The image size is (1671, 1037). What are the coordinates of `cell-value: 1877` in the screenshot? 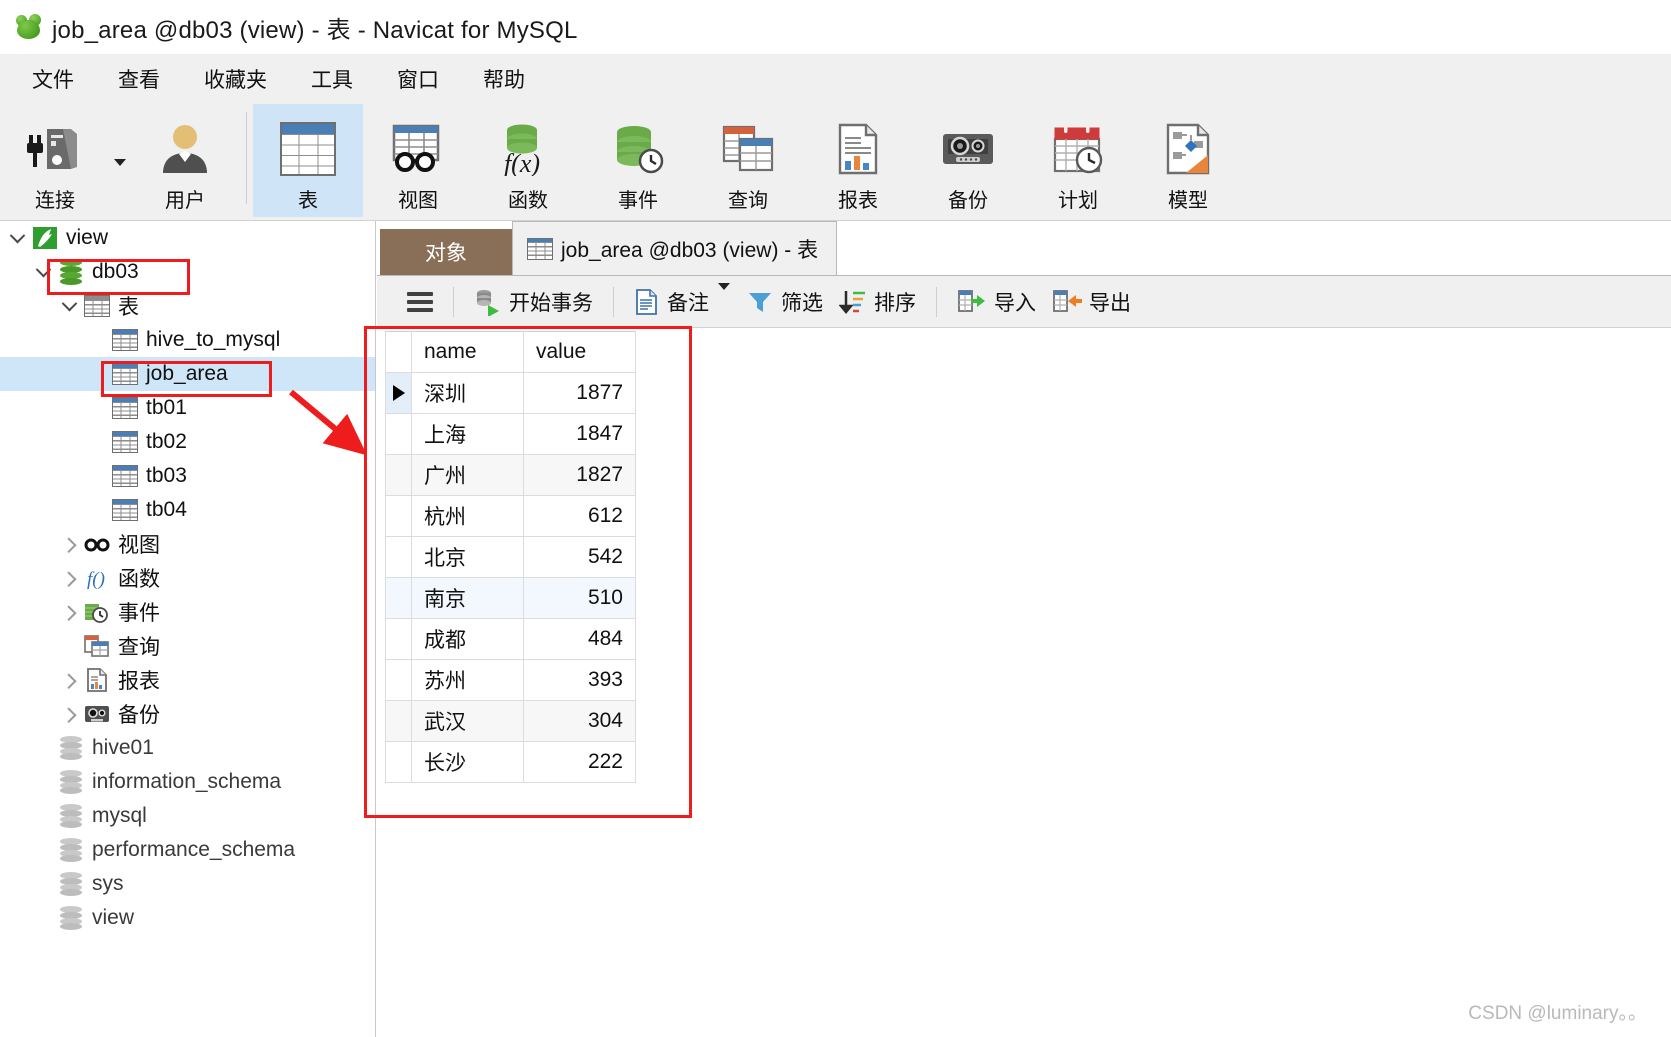 It's located at (579, 393).